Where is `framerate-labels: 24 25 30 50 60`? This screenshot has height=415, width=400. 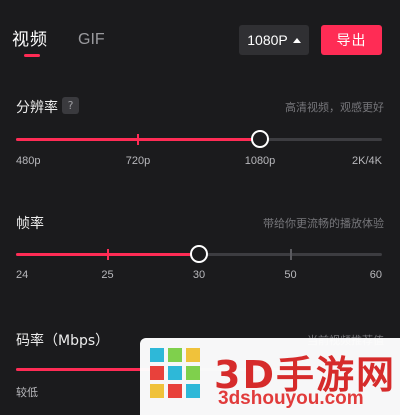 framerate-labels: 24 25 30 50 60 is located at coordinates (199, 277).